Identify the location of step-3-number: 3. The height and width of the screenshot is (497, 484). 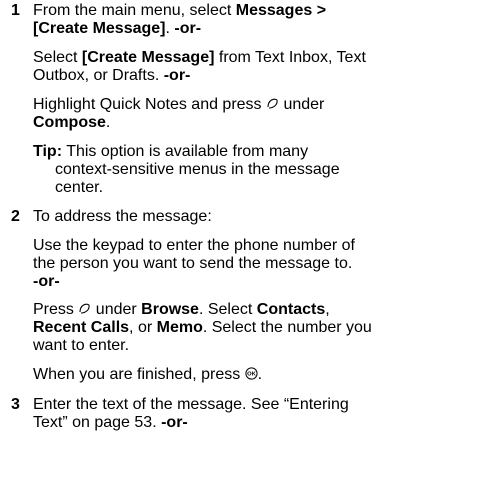
(15, 404).